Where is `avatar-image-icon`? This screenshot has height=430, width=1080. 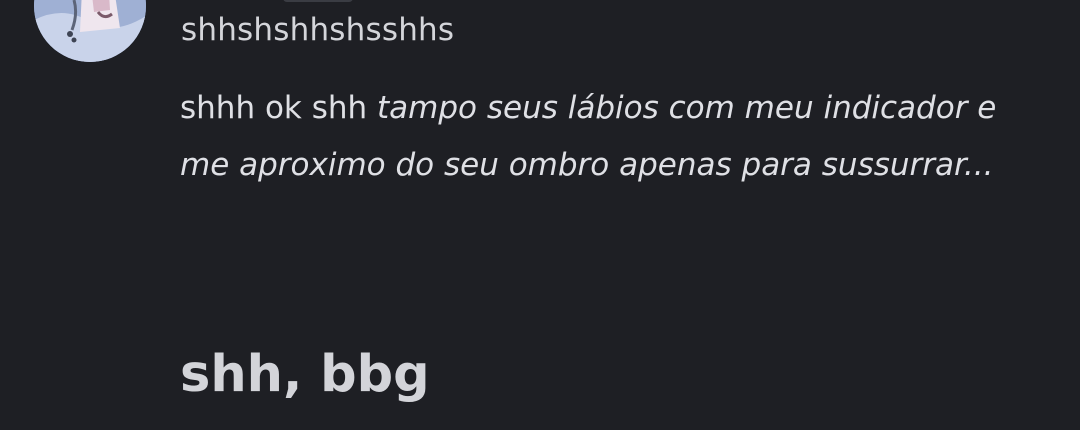 avatar-image-icon is located at coordinates (90, 31).